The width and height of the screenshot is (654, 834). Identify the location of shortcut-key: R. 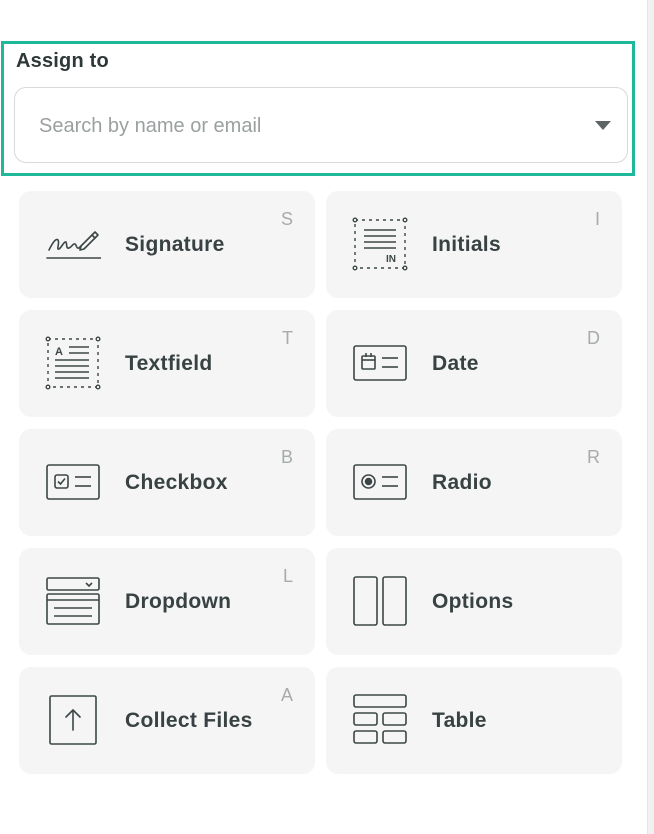
(593, 457).